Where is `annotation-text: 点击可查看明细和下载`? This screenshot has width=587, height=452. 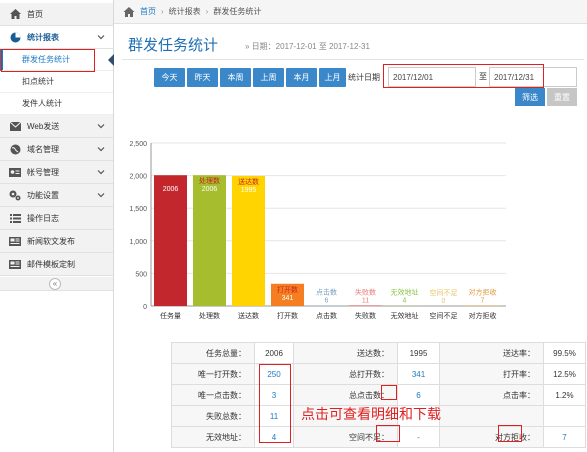
annotation-text: 点击可查看明细和下载 is located at coordinates (371, 415).